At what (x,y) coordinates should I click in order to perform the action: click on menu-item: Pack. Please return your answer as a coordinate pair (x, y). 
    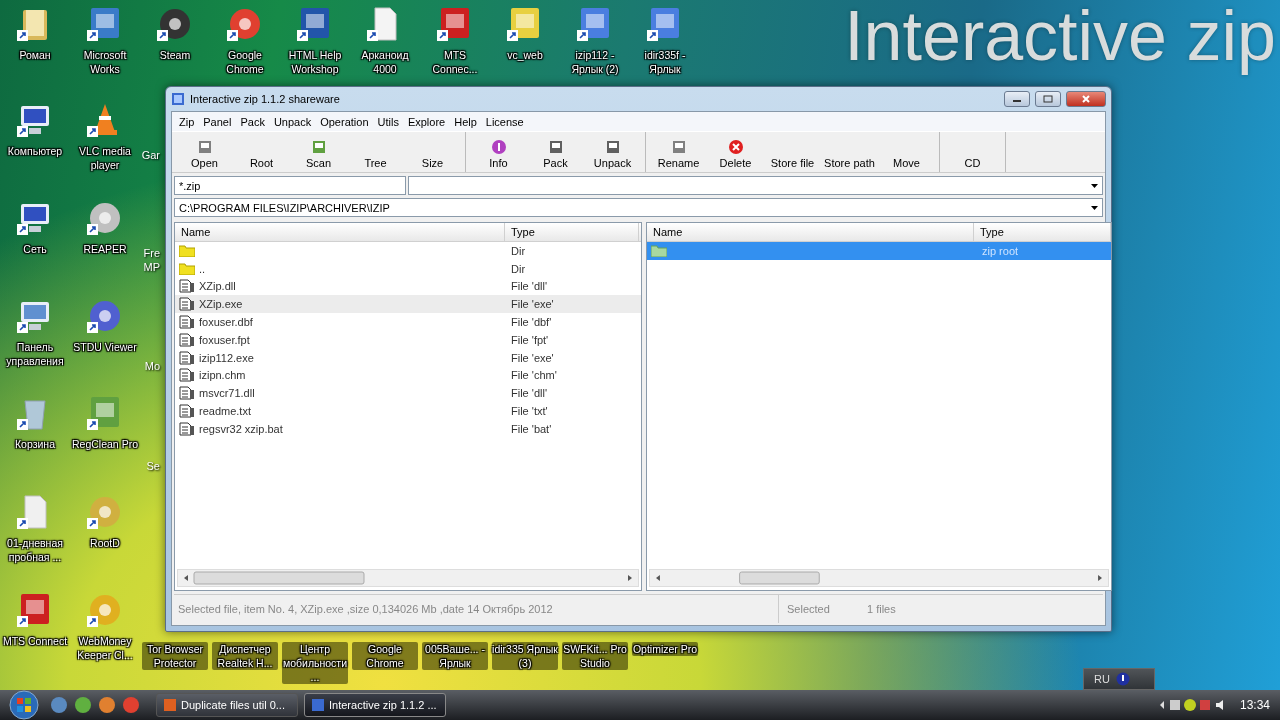
    Looking at the image, I should click on (254, 121).